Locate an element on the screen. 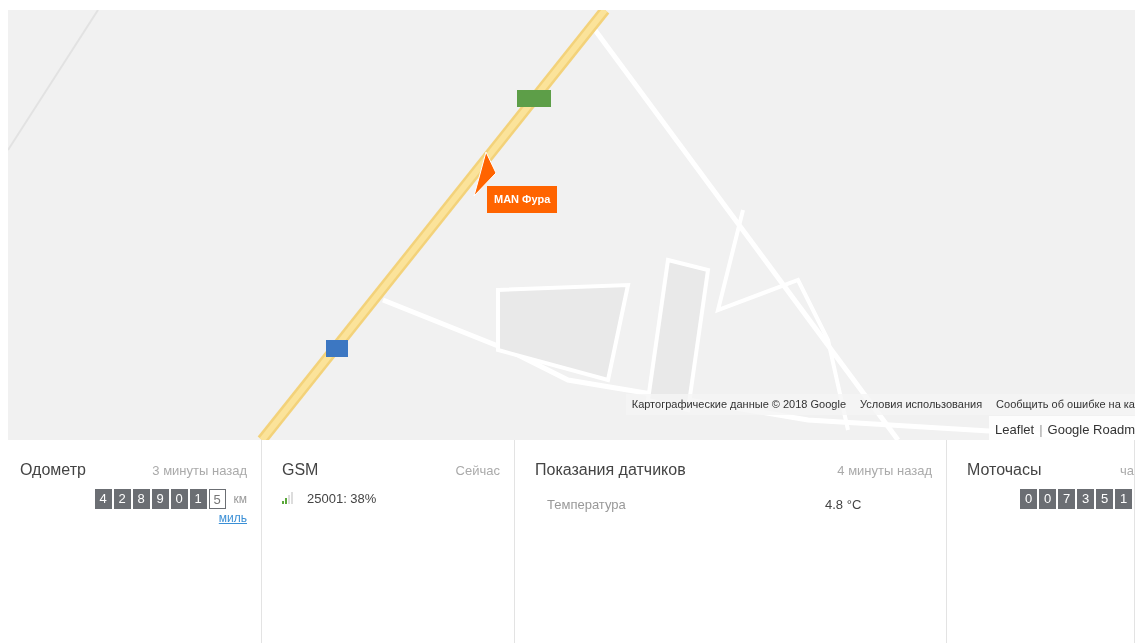  update-time: Сейчас is located at coordinates (477, 471).